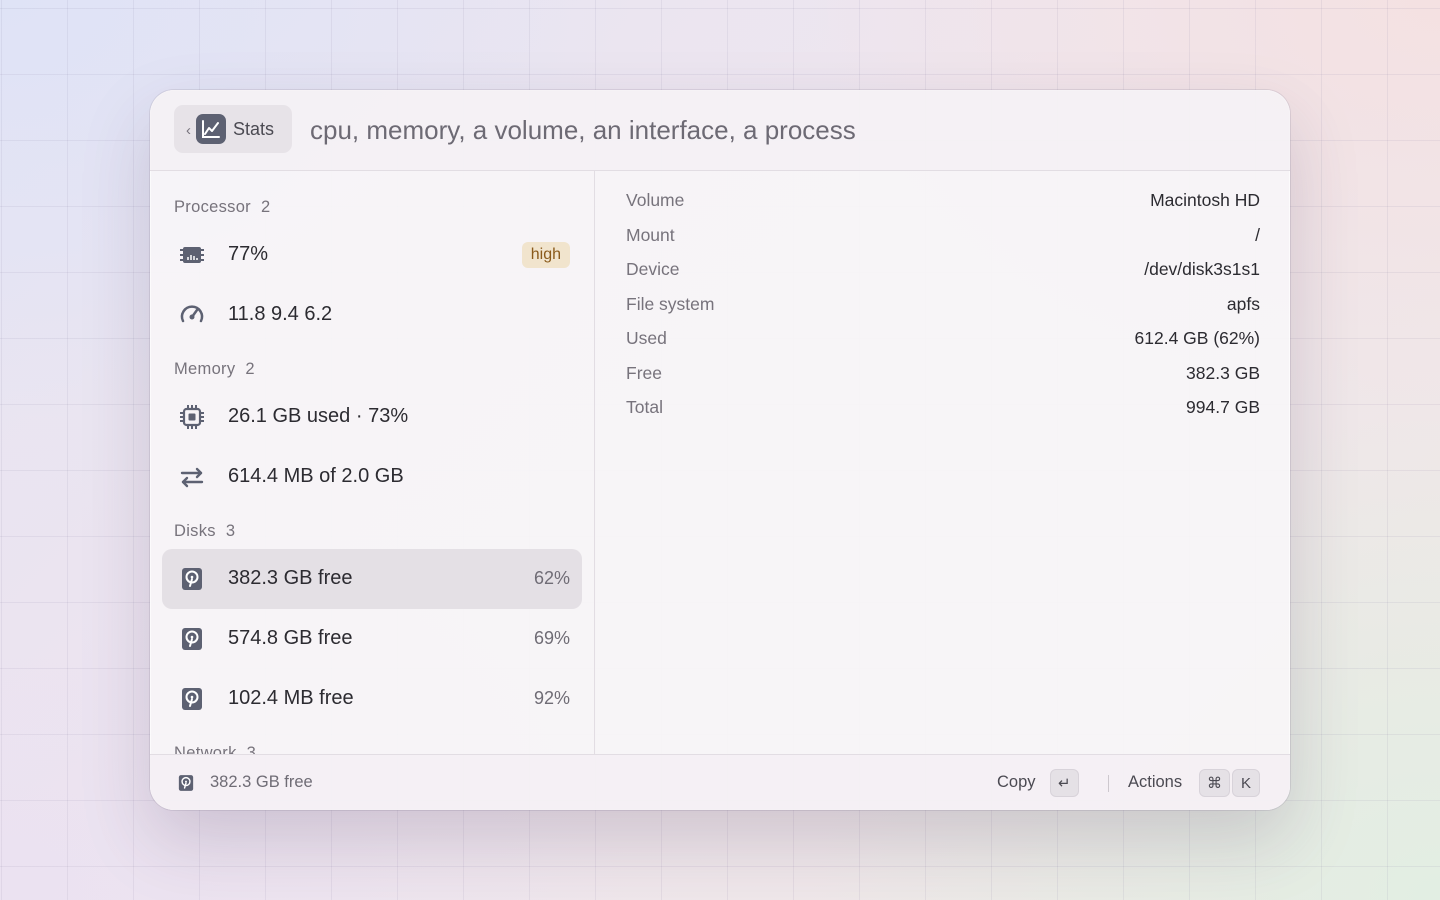  Describe the element at coordinates (545, 255) in the screenshot. I see `status-badge: high` at that location.